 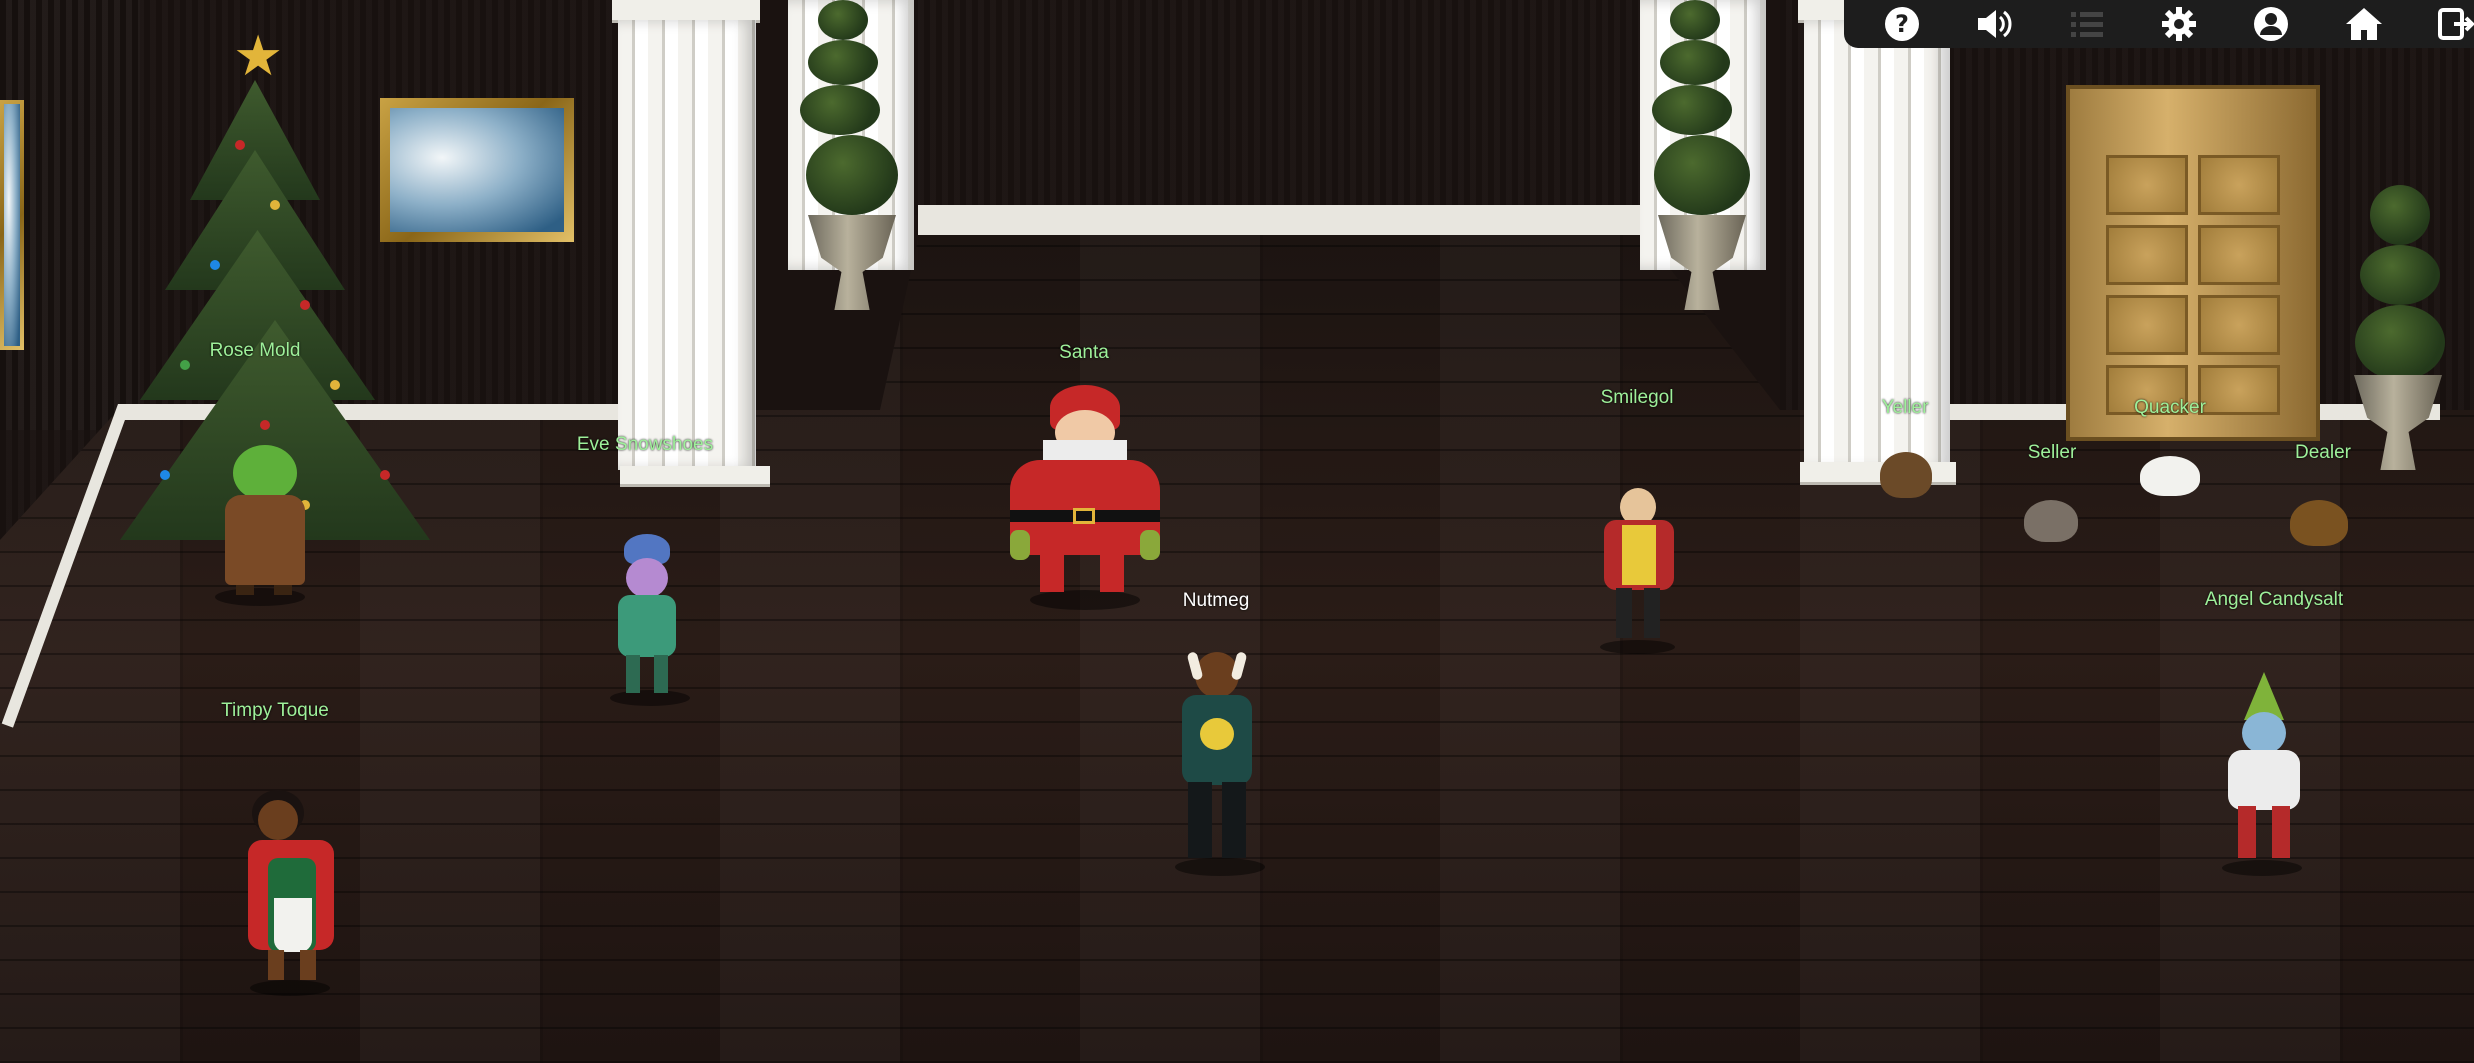 I want to click on golden-double-door, so click(x=2193, y=263).